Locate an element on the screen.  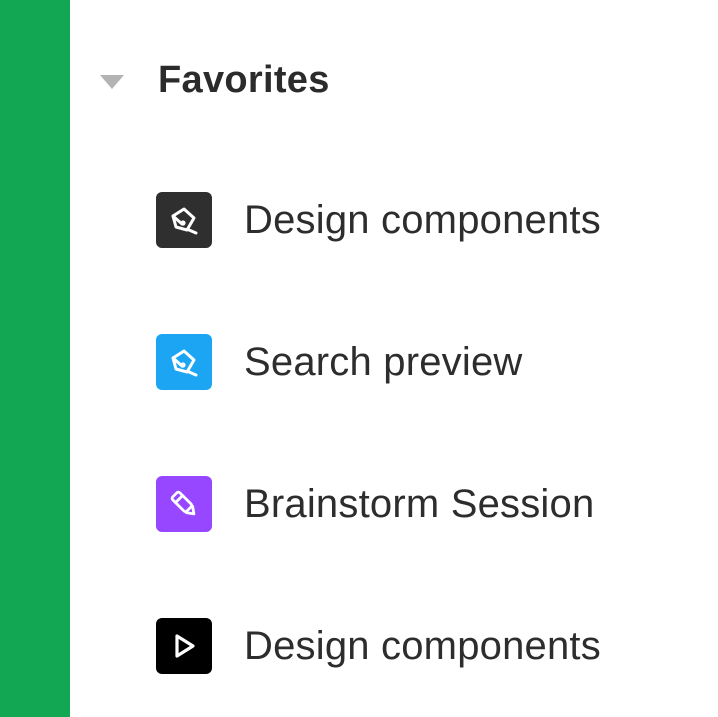
favorite-item-search-preview: Search preview is located at coordinates (339, 362).